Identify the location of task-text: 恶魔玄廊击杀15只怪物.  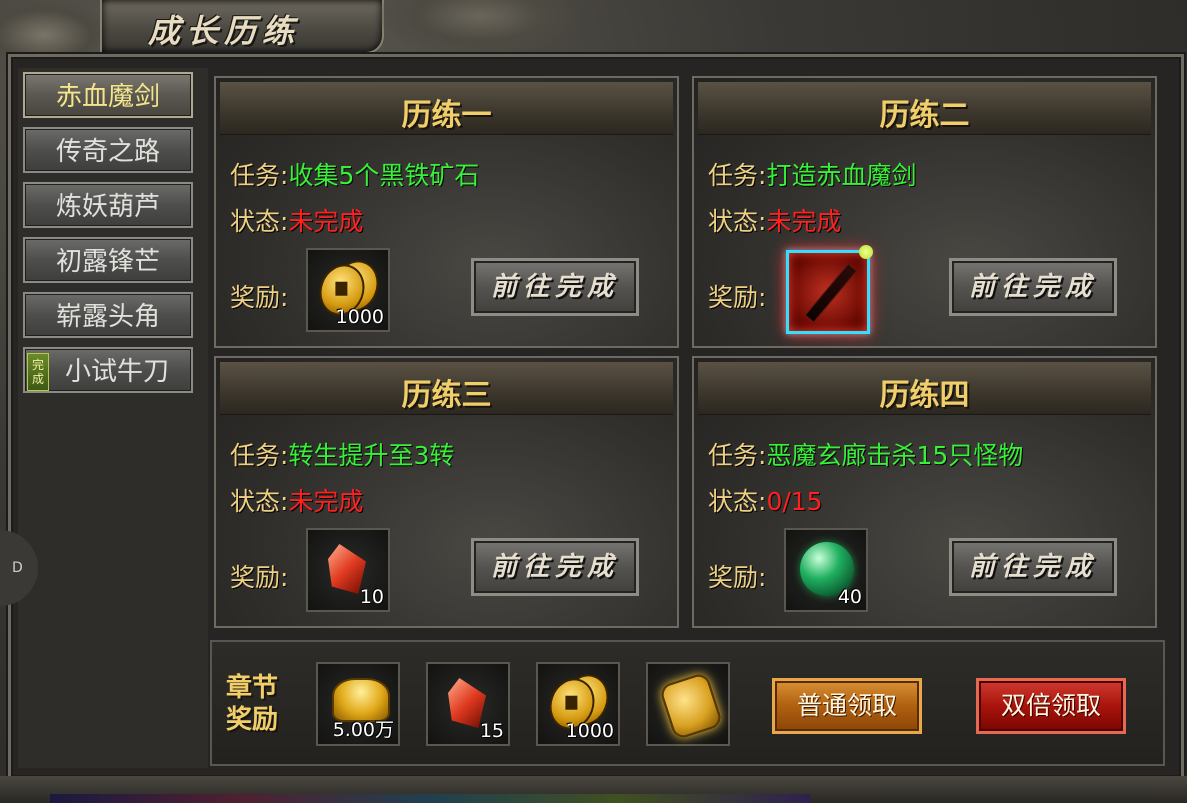
(895, 455).